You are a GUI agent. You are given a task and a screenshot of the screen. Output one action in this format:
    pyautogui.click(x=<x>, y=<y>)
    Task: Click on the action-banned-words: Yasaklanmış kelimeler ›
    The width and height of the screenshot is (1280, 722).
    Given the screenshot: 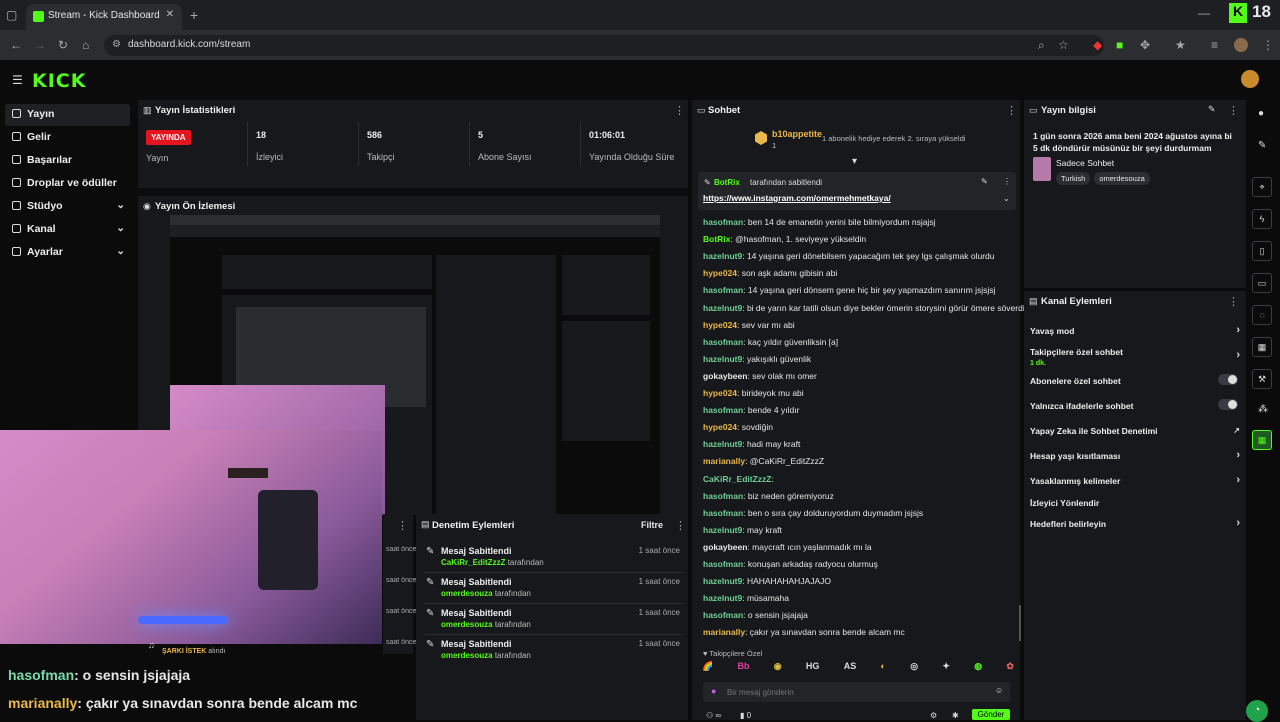 What is the action you would take?
    pyautogui.click(x=1135, y=480)
    